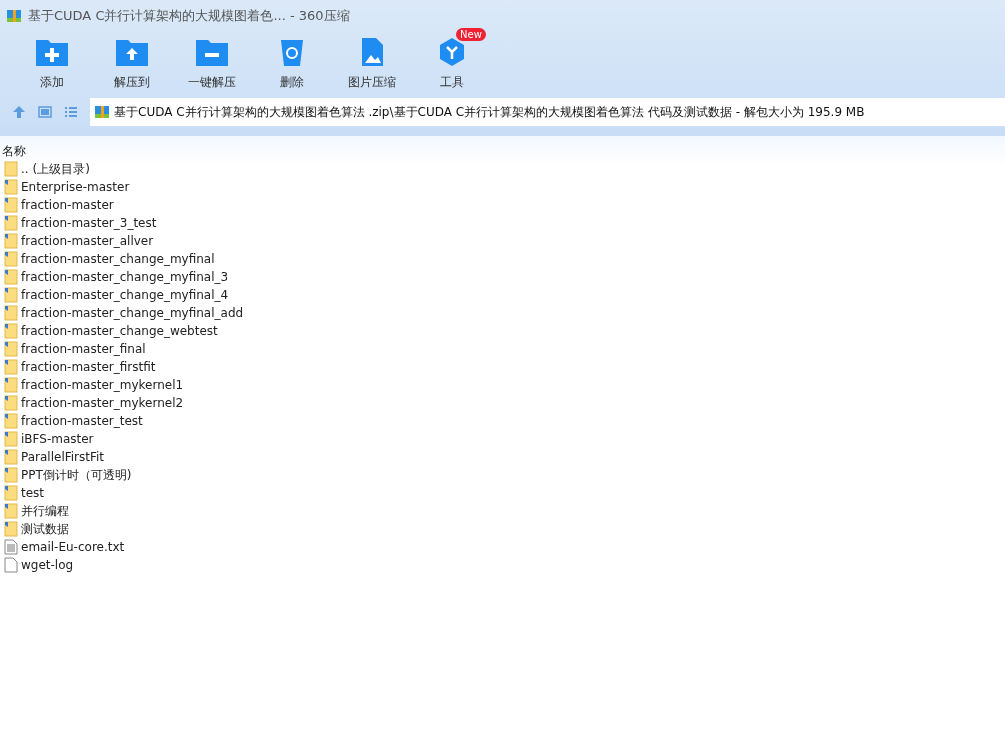 This screenshot has height=753, width=1005. Describe the element at coordinates (118, 259) in the screenshot. I see `file-name: fraction-master_change_myfinal` at that location.